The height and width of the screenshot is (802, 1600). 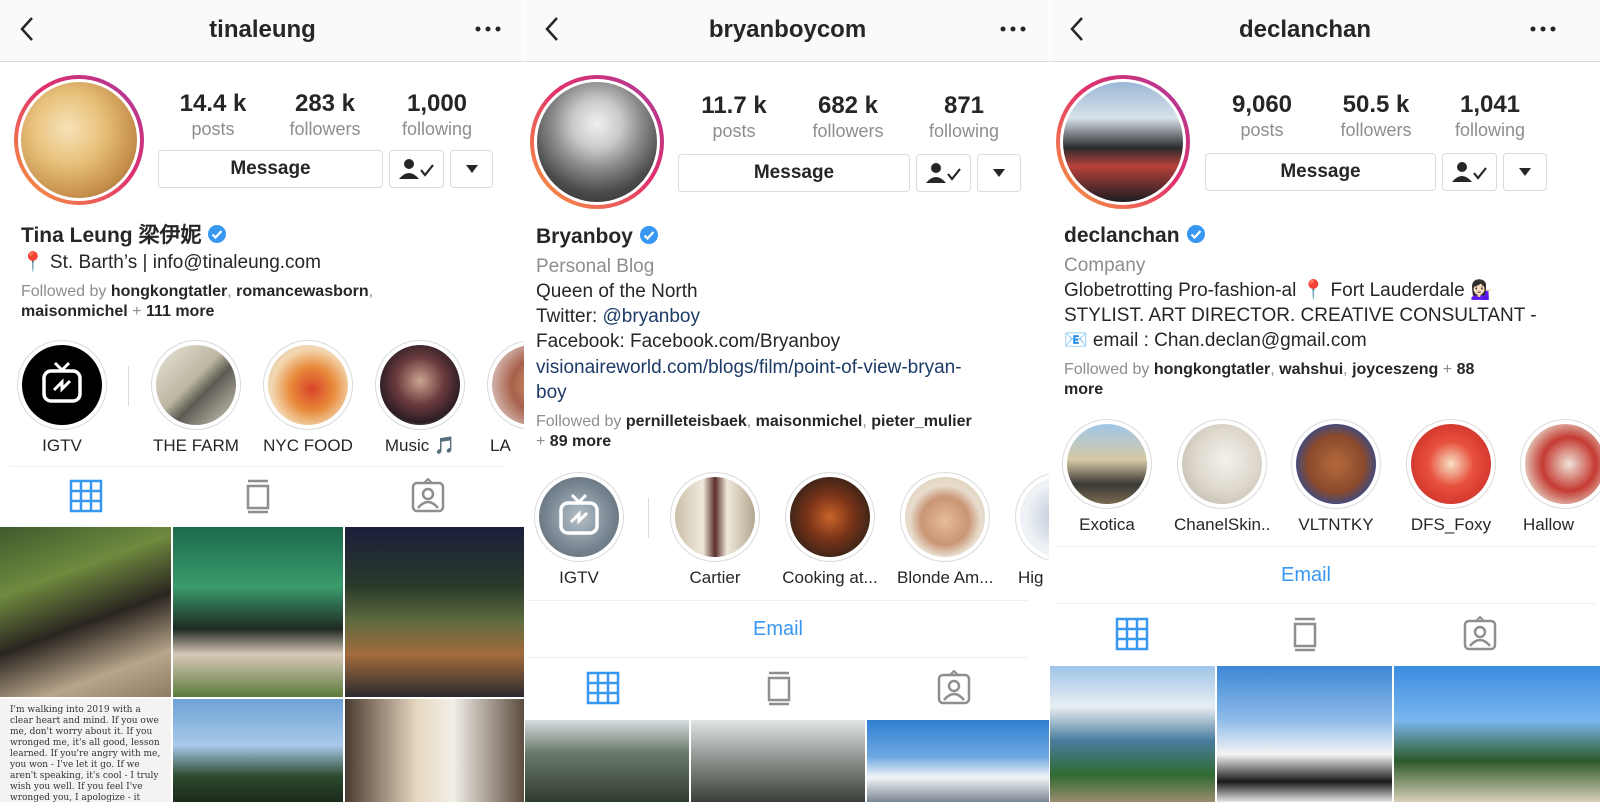 I want to click on posts-count: 14.4 k posts, so click(x=213, y=114).